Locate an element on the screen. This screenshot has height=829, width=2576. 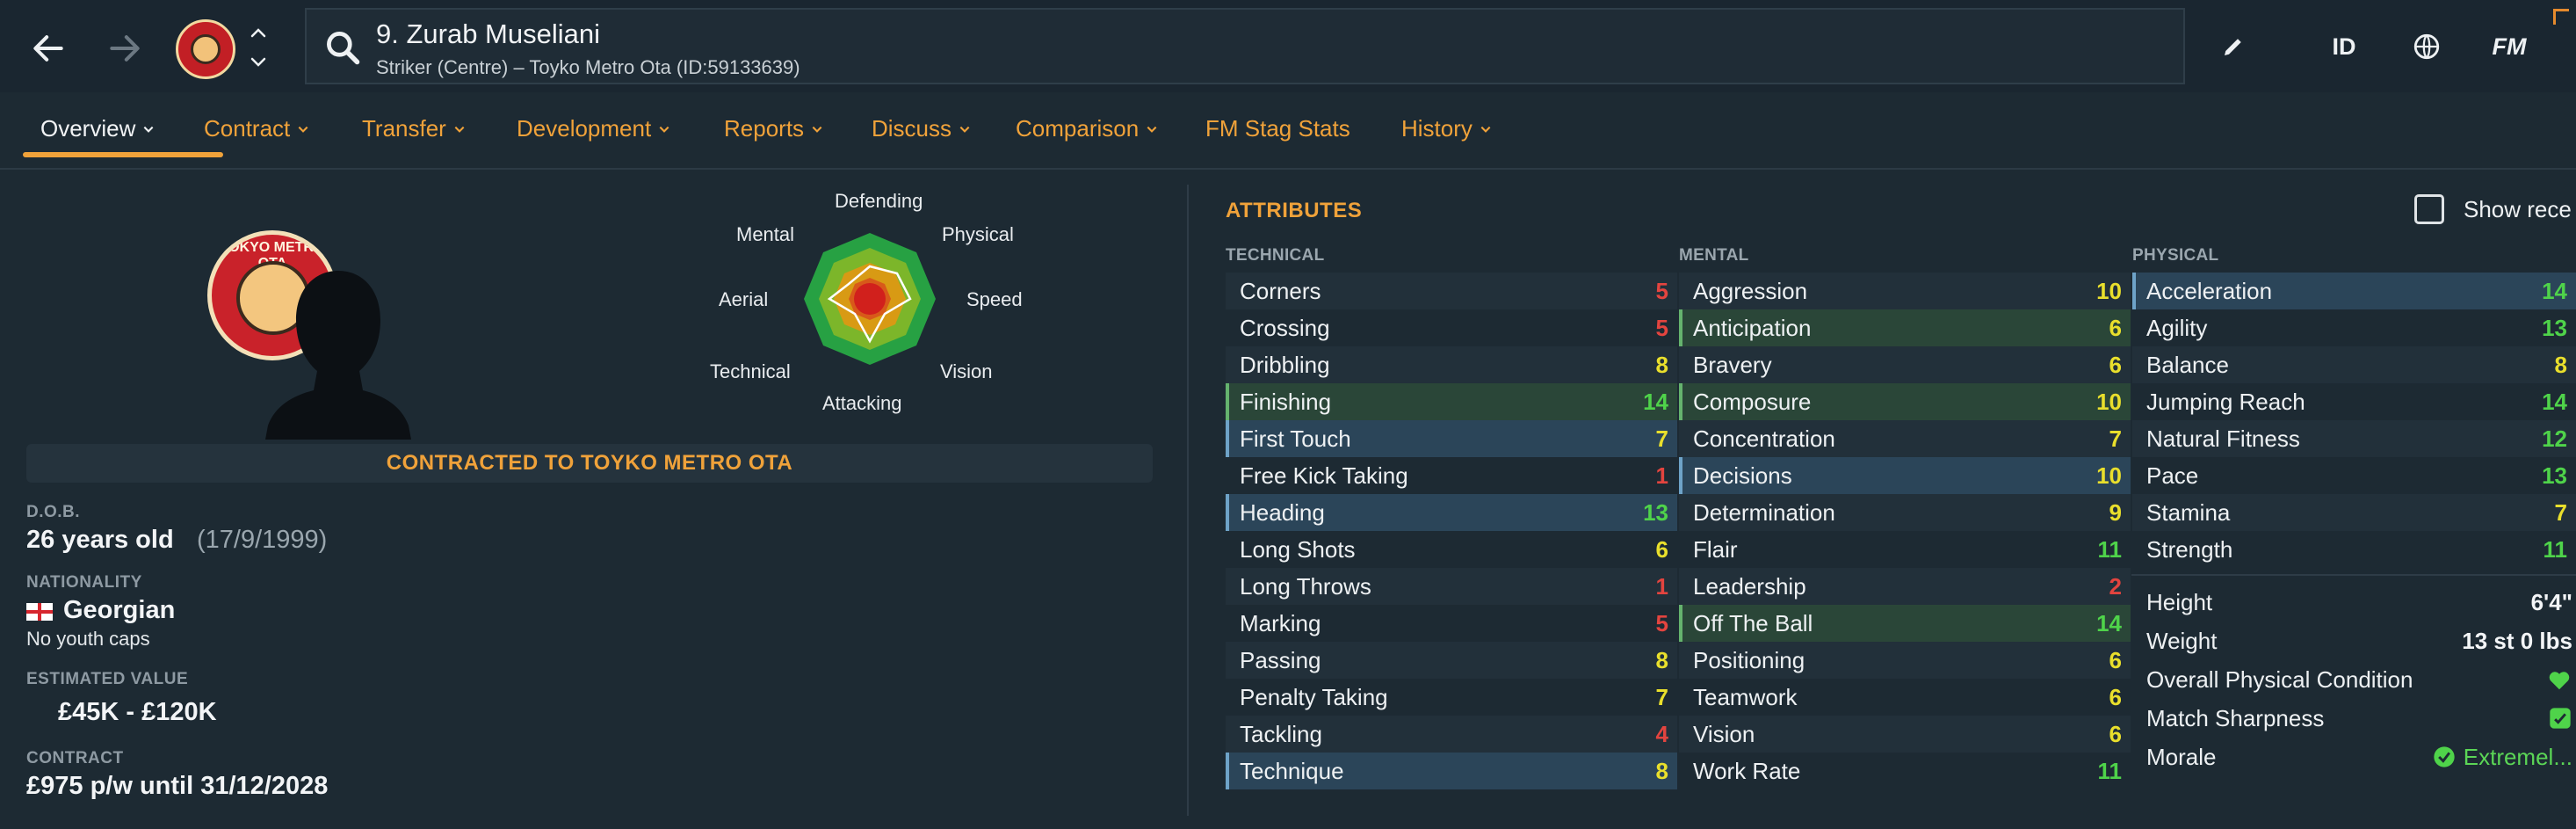
attribute-row-technique: Technique 8 is located at coordinates (1451, 771).